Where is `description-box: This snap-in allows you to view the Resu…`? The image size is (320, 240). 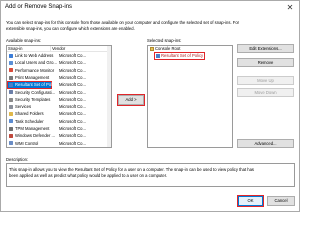 description-box: This snap-in allows you to view the Resu… is located at coordinates (150, 175).